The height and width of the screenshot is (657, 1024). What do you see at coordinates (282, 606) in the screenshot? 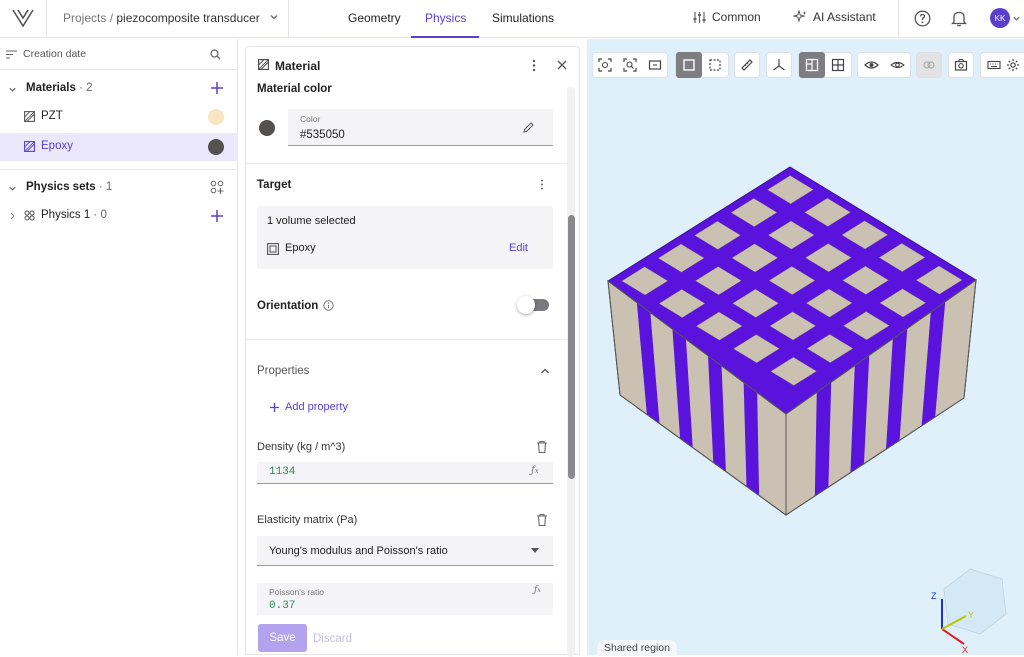
I see `poisson-value: 0.37` at bounding box center [282, 606].